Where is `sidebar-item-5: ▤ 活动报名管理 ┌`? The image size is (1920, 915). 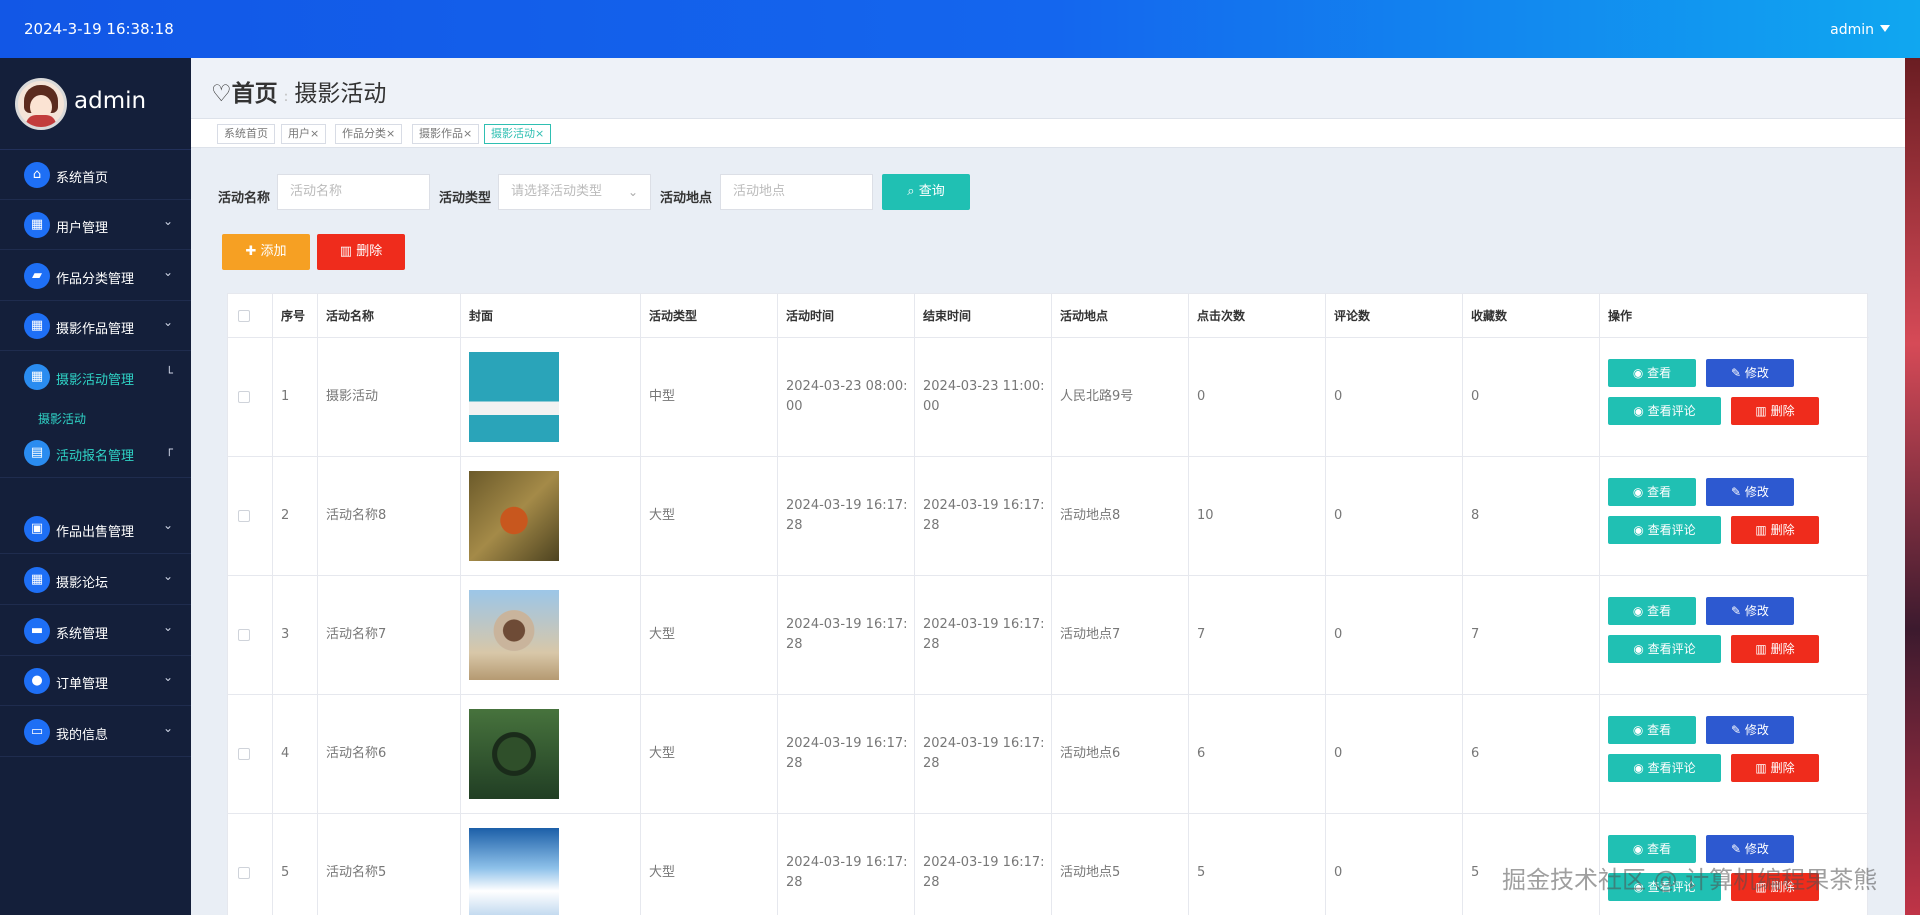 sidebar-item-5: ▤ 活动报名管理 ┌ is located at coordinates (95, 453).